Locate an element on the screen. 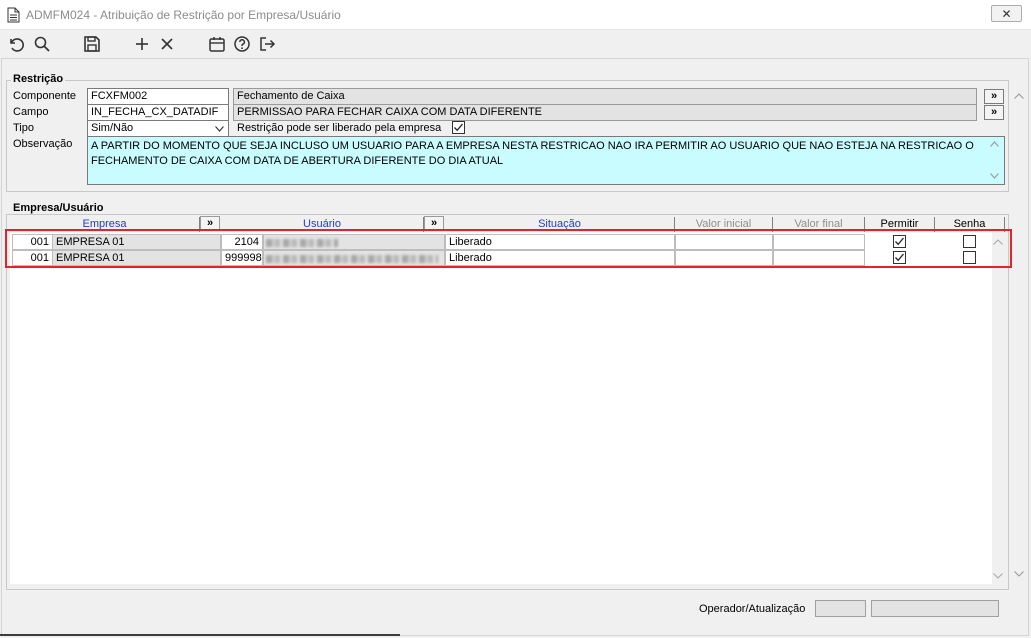 The image size is (1031, 638). save-icon is located at coordinates (92, 44).